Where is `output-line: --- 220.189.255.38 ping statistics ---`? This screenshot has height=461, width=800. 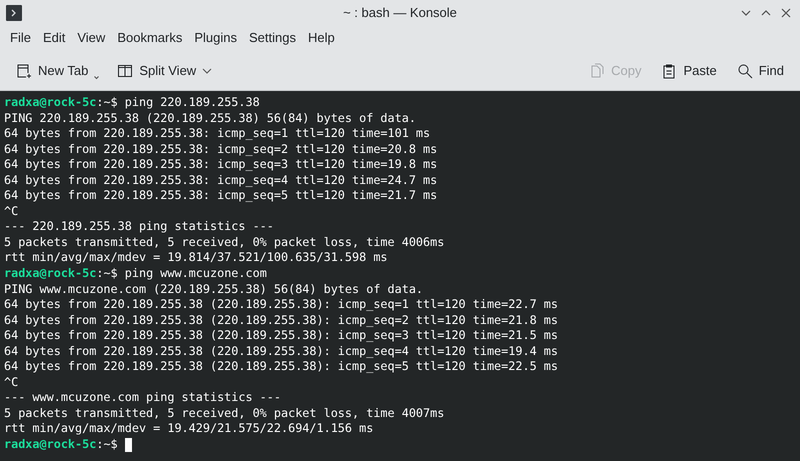
output-line: --- 220.189.255.38 ping statistics --- is located at coordinates (139, 227).